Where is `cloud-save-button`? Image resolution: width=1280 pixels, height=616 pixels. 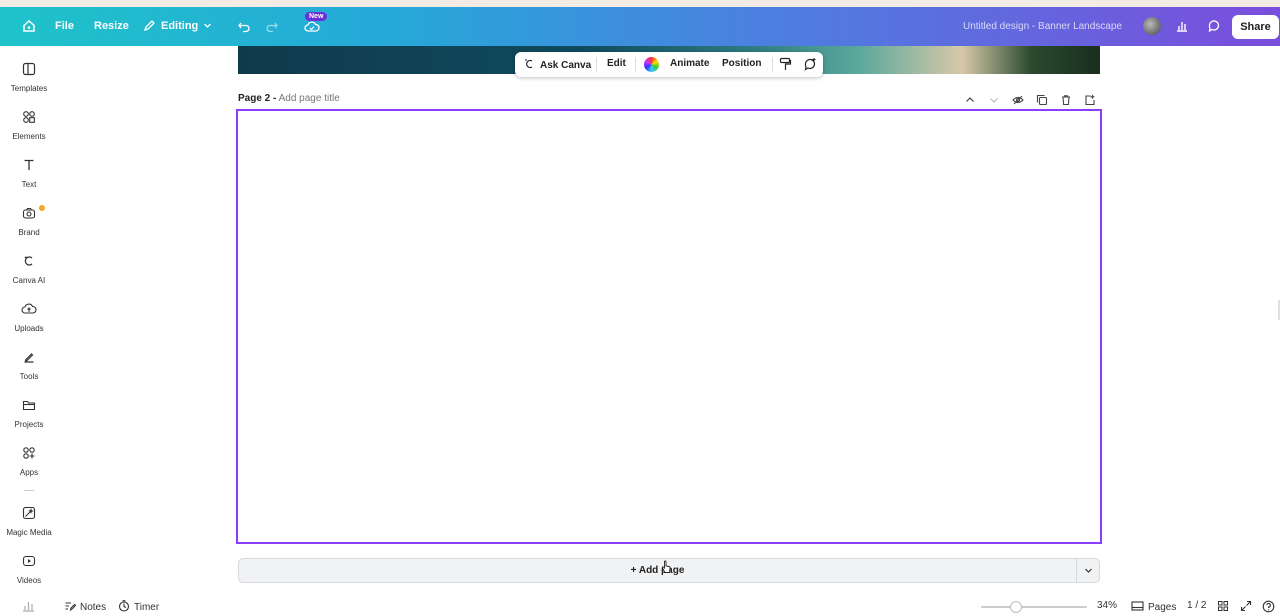 cloud-save-button is located at coordinates (312, 27).